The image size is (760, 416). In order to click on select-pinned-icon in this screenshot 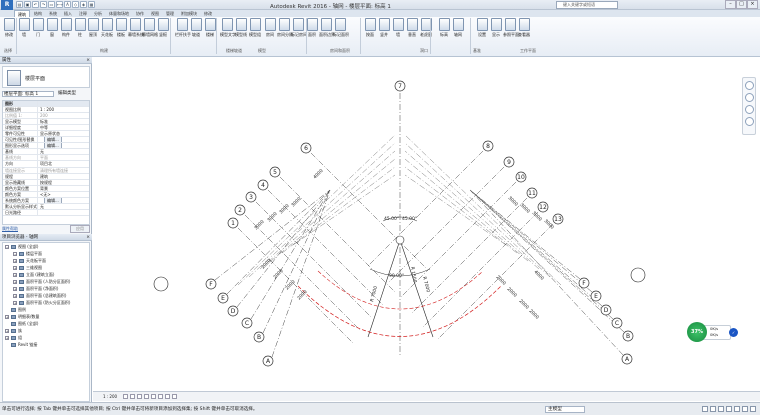, I will do `click(737, 409)`.